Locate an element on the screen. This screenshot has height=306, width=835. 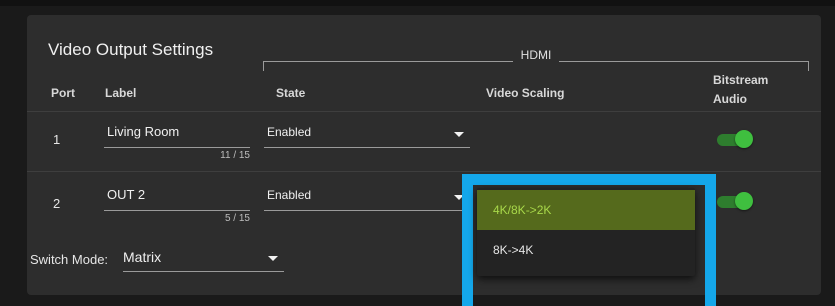
column-header-port: Port is located at coordinates (63, 93).